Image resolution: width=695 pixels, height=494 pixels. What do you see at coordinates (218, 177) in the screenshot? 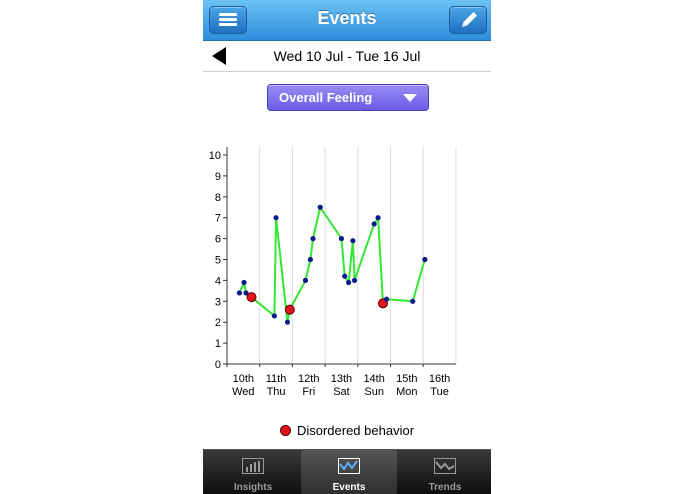
I see `y-tick-label: 9` at bounding box center [218, 177].